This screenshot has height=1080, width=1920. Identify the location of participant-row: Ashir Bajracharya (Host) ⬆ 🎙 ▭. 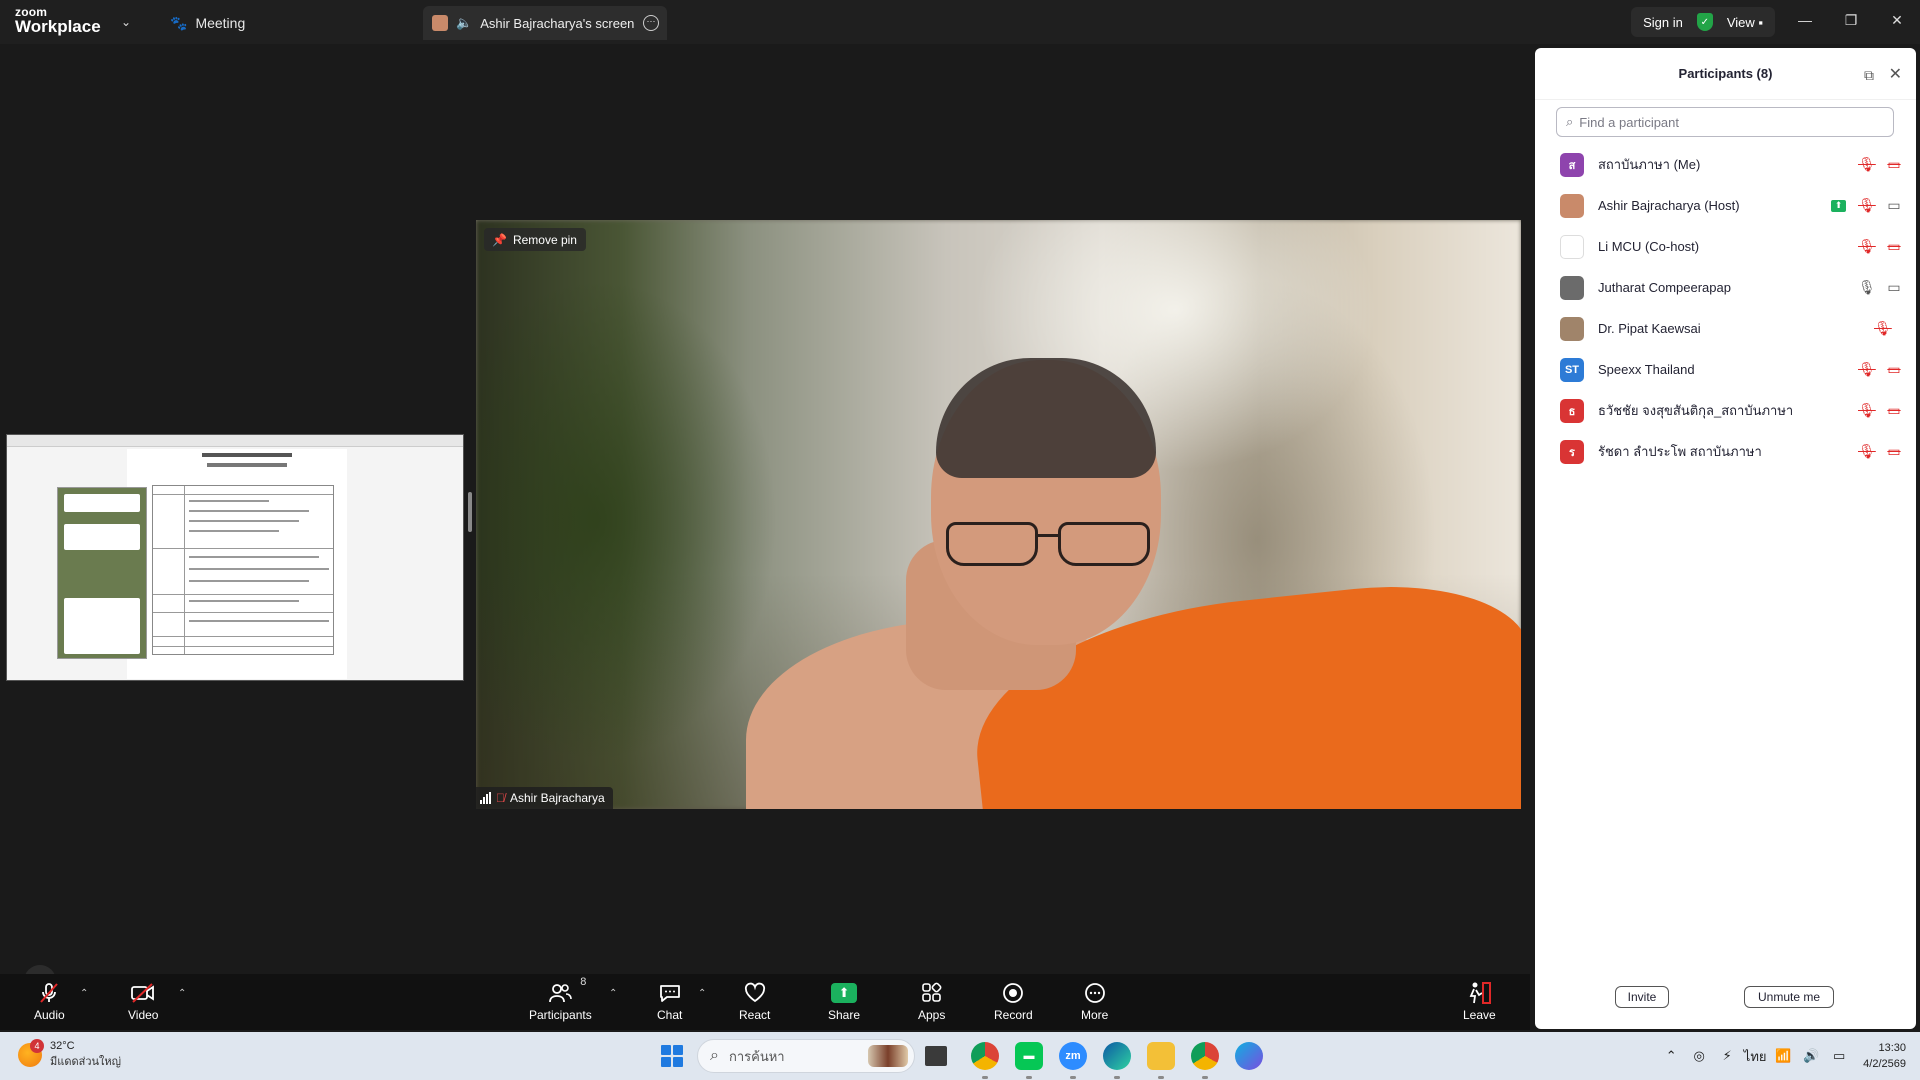
(1725, 205).